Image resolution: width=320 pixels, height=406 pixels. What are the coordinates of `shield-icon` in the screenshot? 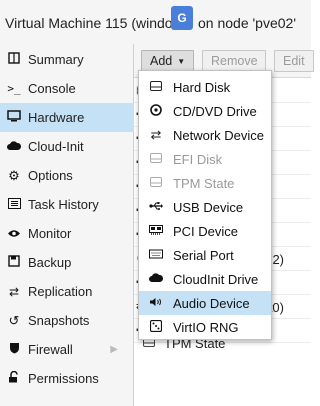 It's located at (14, 349).